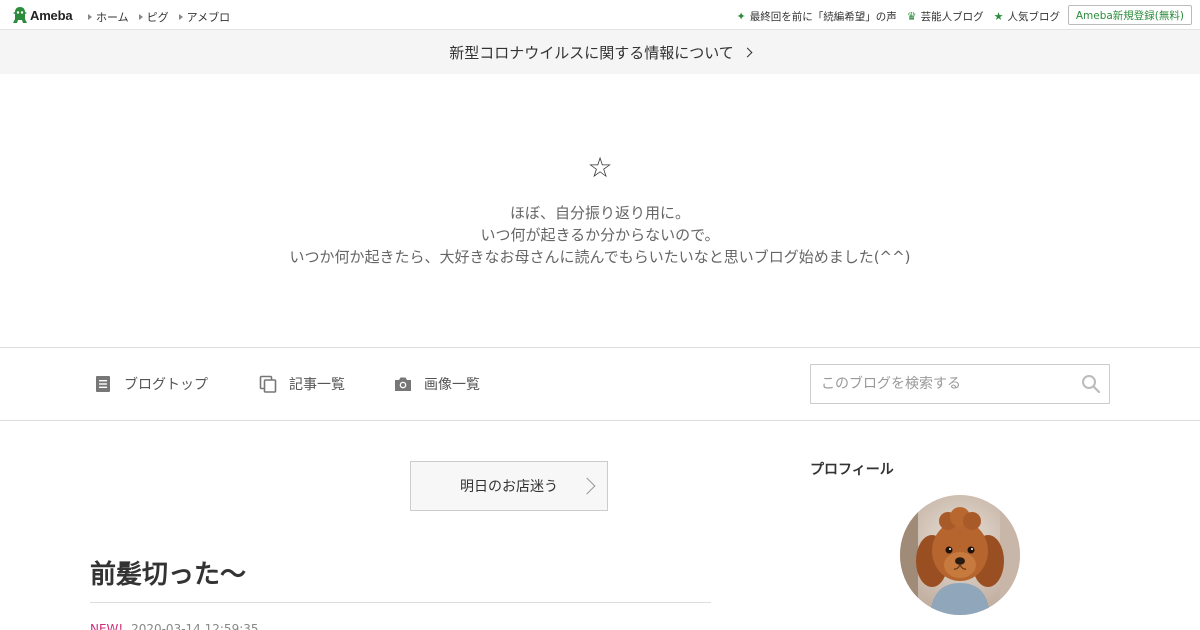 The width and height of the screenshot is (1200, 630). What do you see at coordinates (195, 626) in the screenshot?
I see `article-date: 2020-03-14 12:59:35` at bounding box center [195, 626].